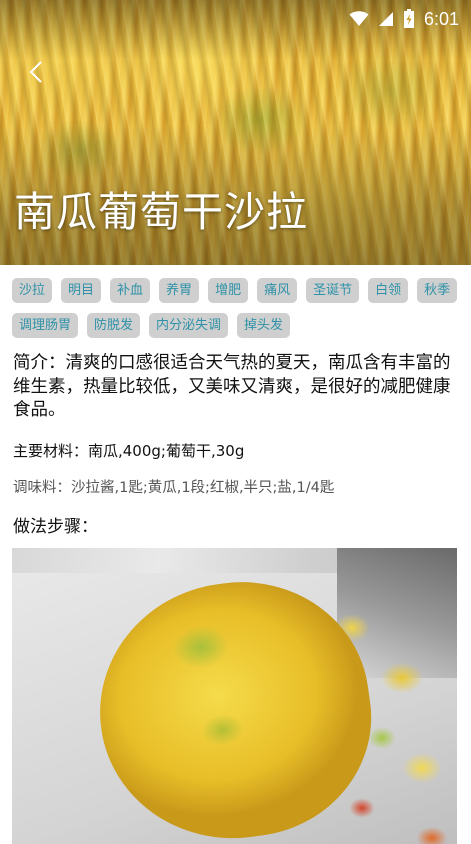 The height and width of the screenshot is (844, 471). Describe the element at coordinates (189, 325) in the screenshot. I see `tag-item: 内分泌失调` at that location.